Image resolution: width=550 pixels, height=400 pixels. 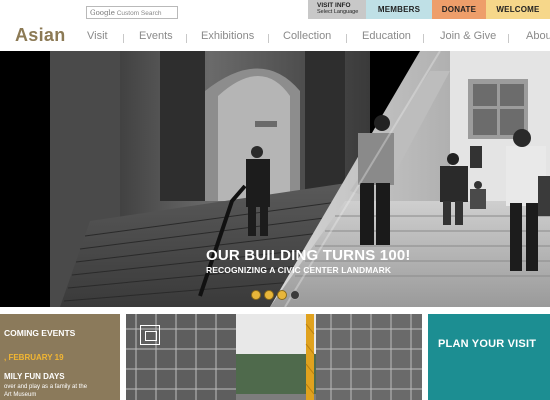 I want to click on nav-item-exhibitions: Exhibitions, so click(x=227, y=36).